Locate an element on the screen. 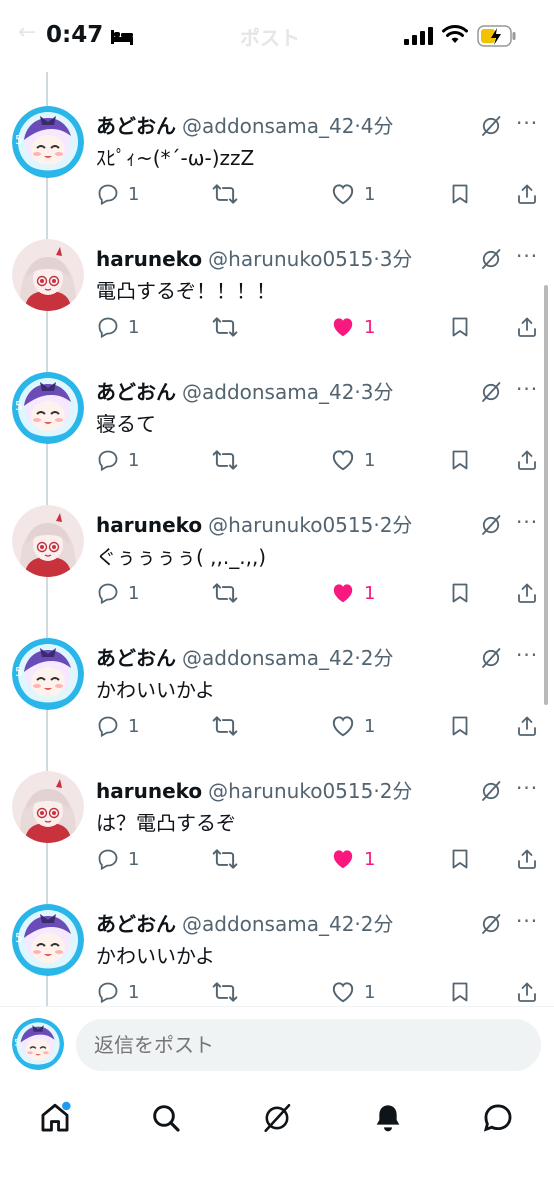  scrollbar is located at coordinates (546, 495).